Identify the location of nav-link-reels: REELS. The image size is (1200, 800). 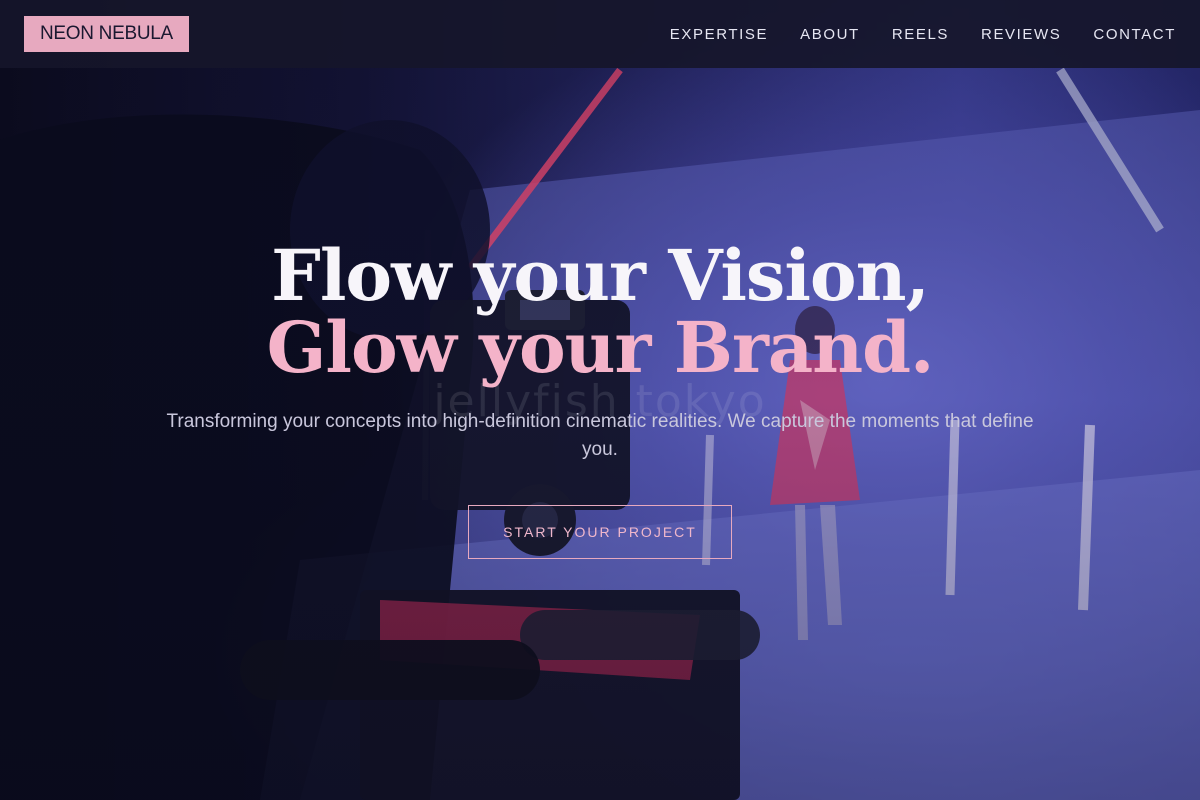
(920, 34).